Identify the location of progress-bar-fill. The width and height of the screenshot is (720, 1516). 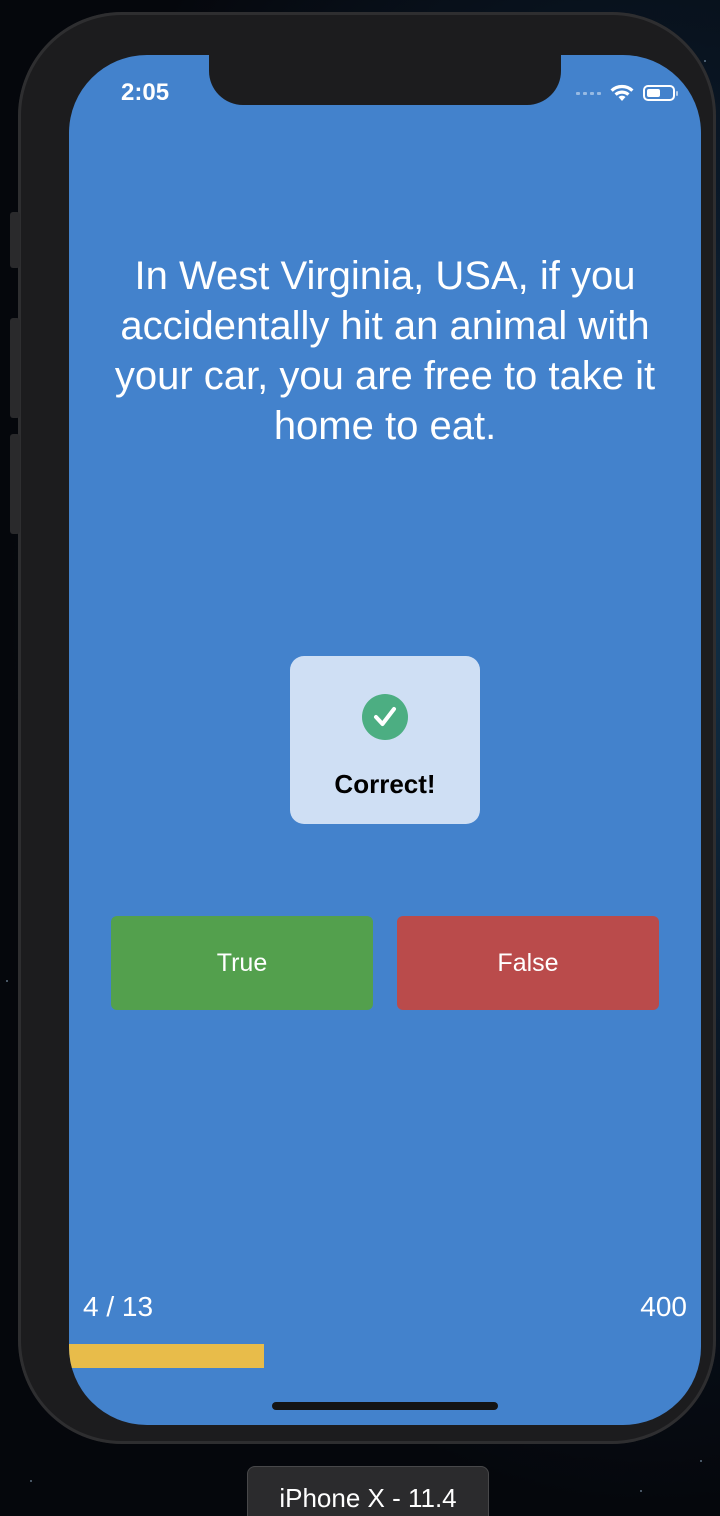
(166, 1356).